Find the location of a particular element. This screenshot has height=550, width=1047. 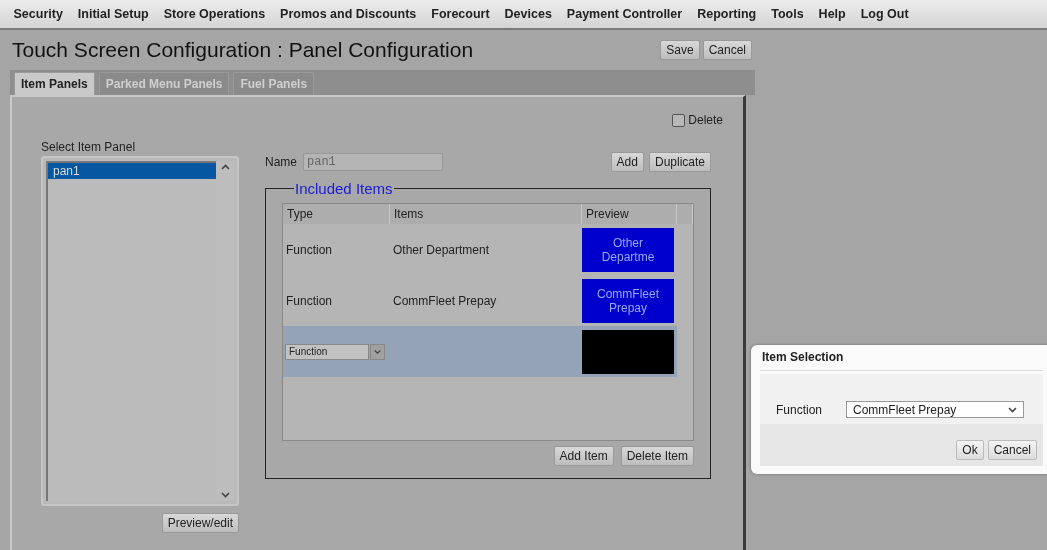

list-item: pan1 is located at coordinates (132, 171).